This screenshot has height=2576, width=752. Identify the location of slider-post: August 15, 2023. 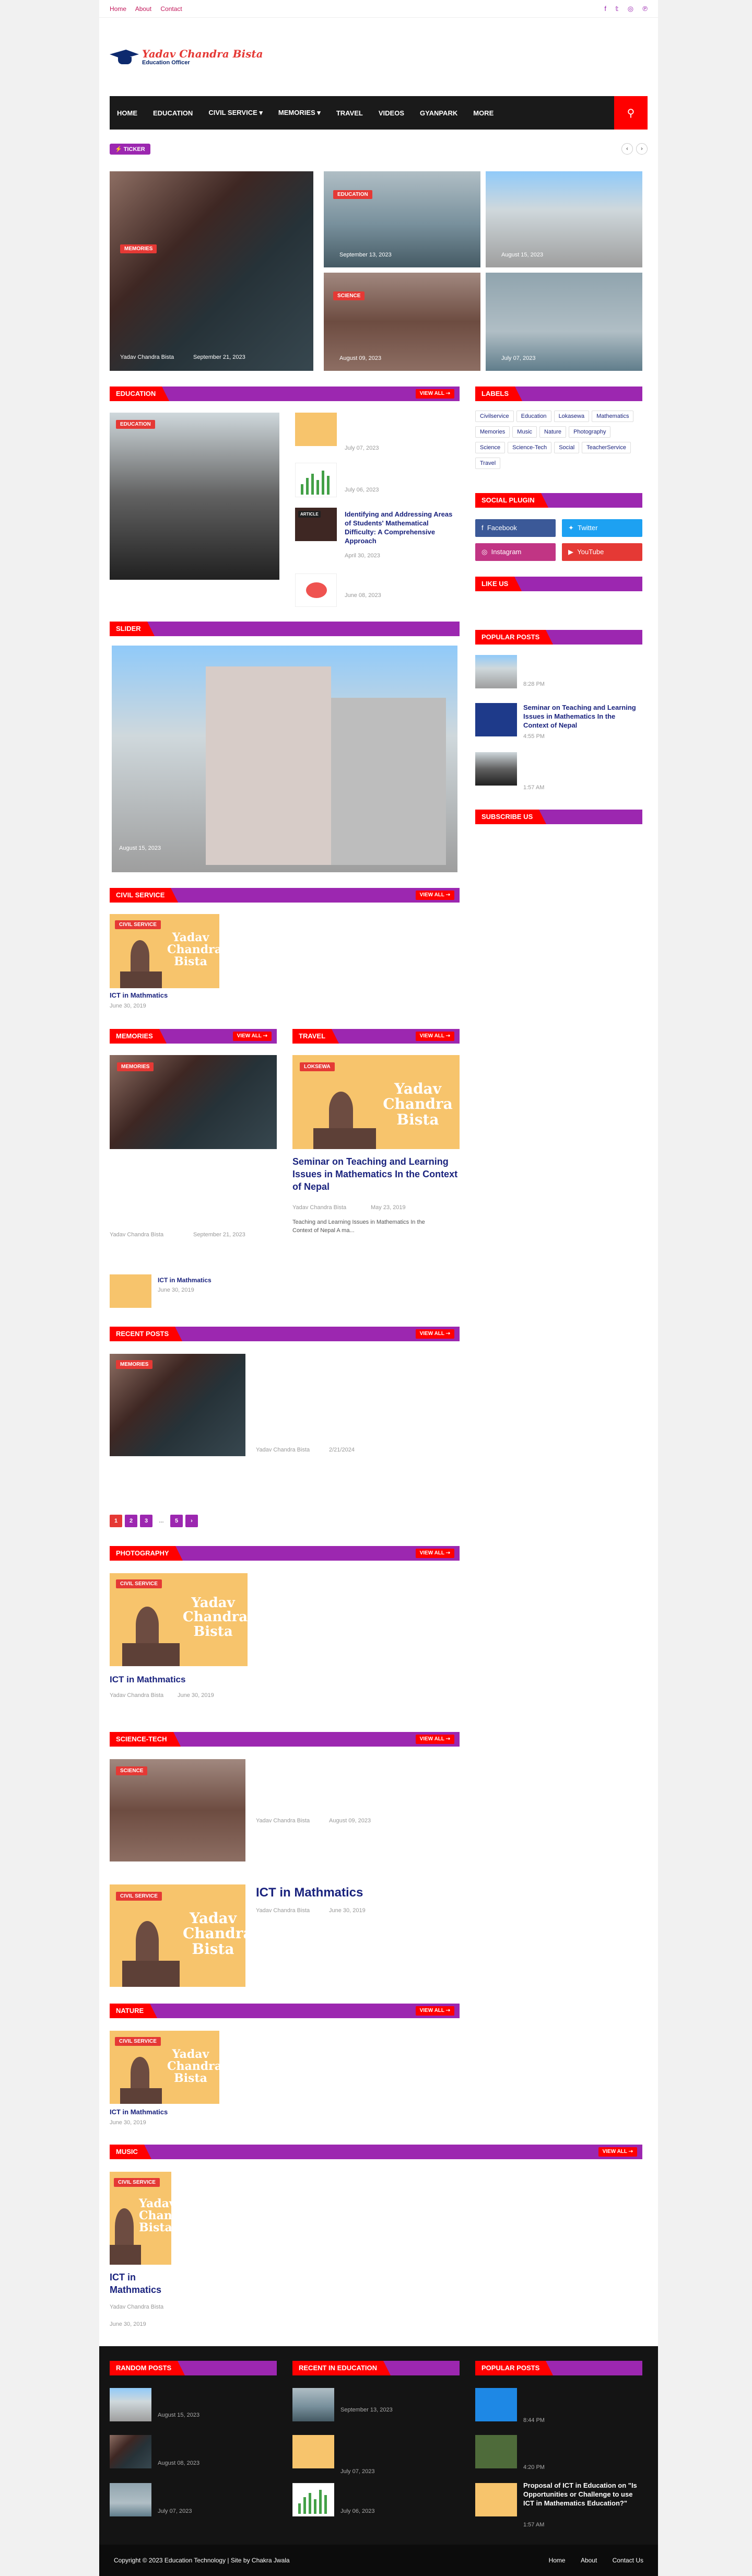
(285, 759).